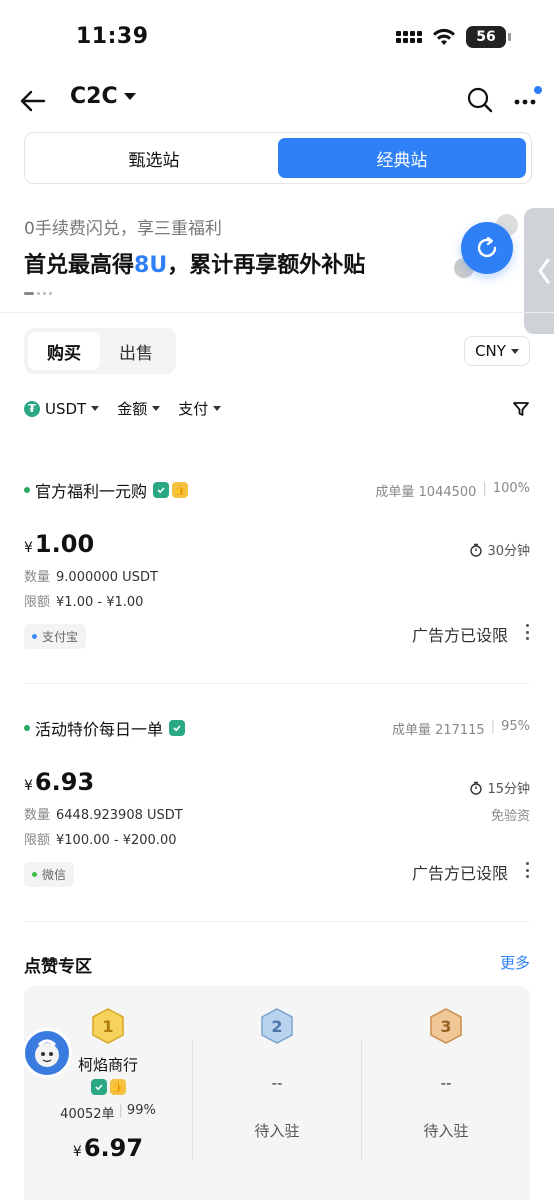 Image resolution: width=554 pixels, height=1200 pixels. I want to click on asset-filter: ₮ USDT, so click(62, 409).